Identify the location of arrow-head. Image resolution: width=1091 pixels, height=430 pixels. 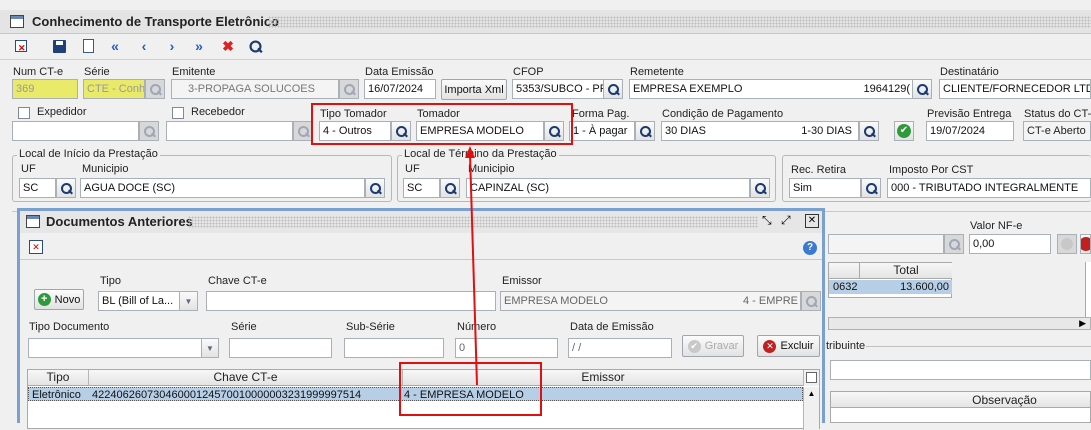
(470, 152).